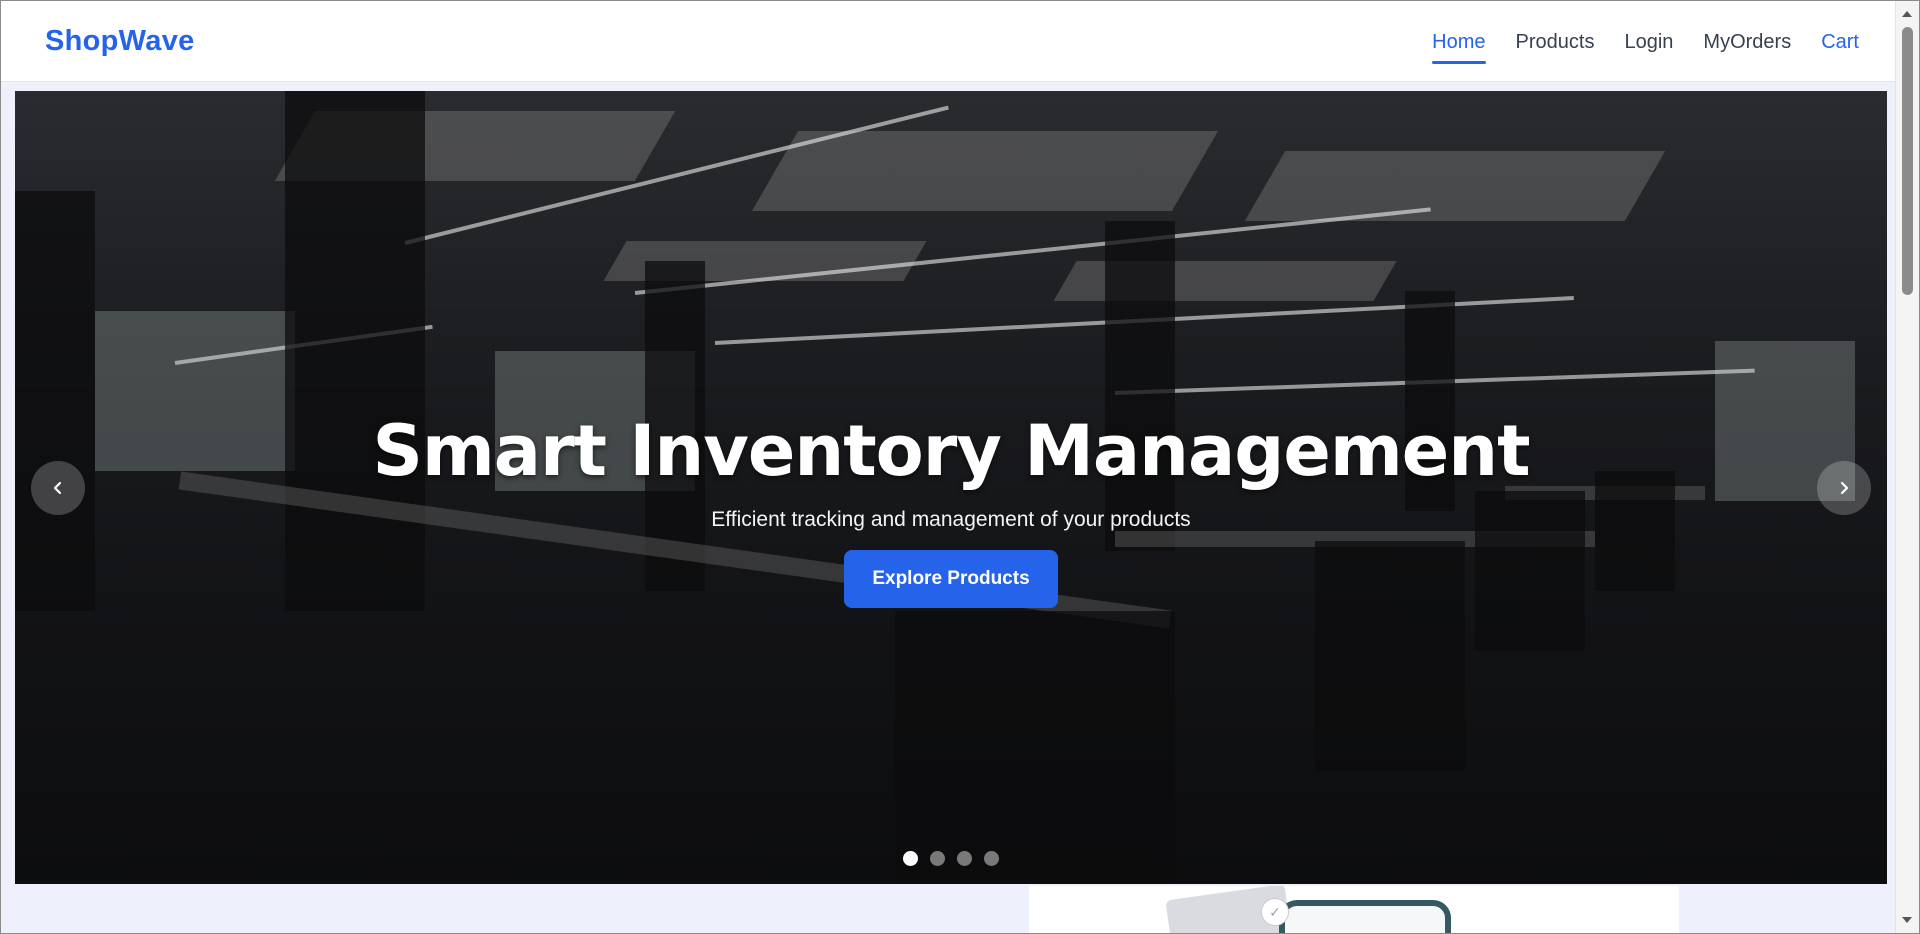  What do you see at coordinates (1365, 916) in the screenshot?
I see `phone-illustration` at bounding box center [1365, 916].